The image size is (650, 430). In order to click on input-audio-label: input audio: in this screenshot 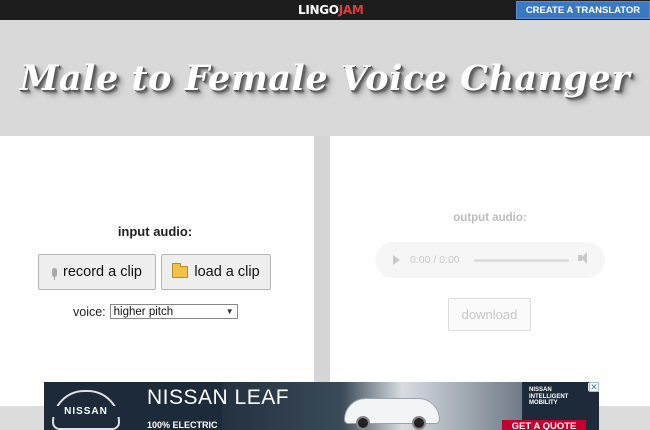, I will do `click(155, 231)`.